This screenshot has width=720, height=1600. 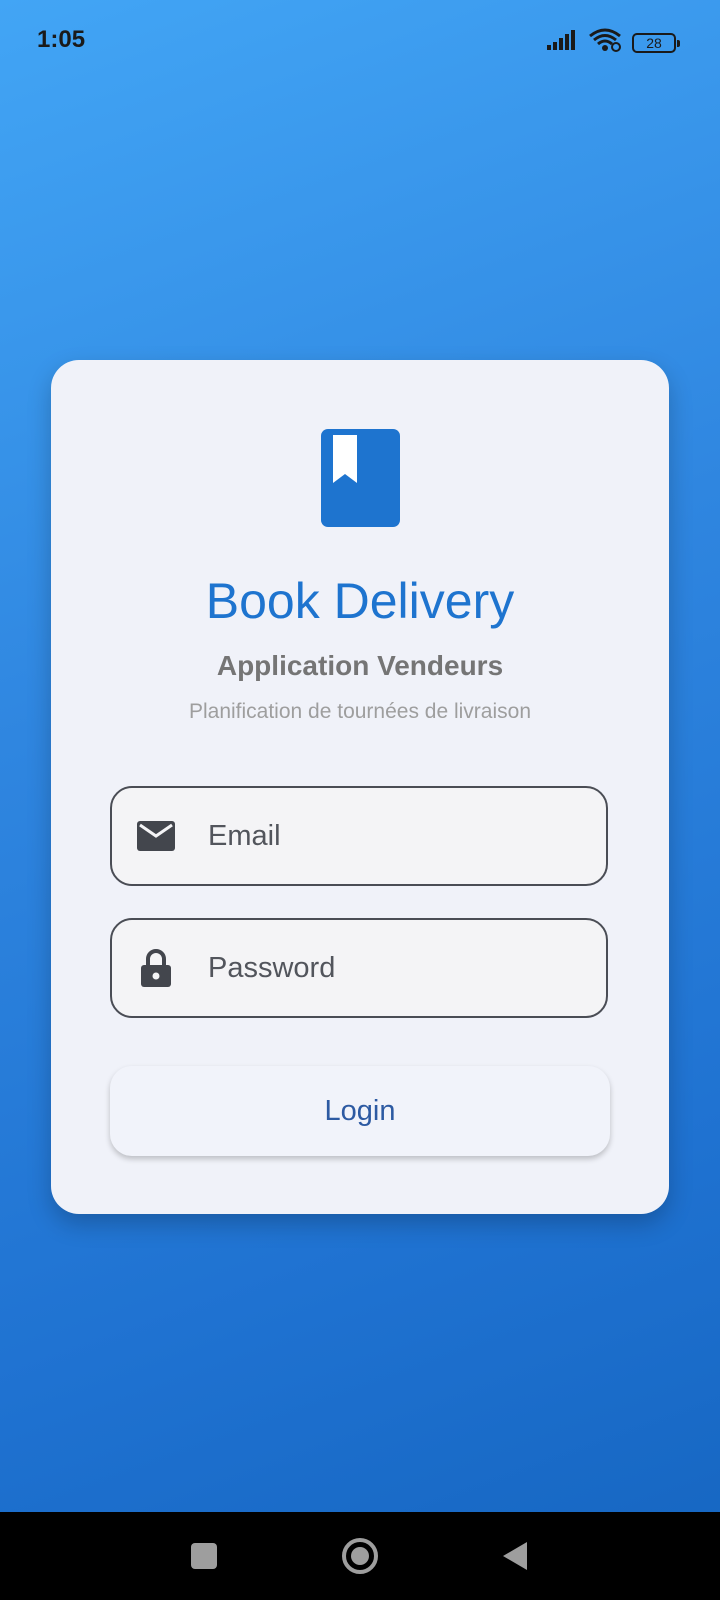 What do you see at coordinates (605, 42) in the screenshot?
I see `wifi-icon` at bounding box center [605, 42].